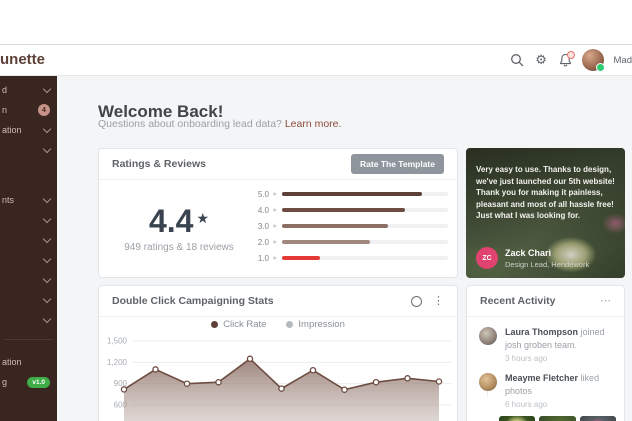 The width and height of the screenshot is (632, 421). What do you see at coordinates (179, 247) in the screenshot?
I see `rating-summary: 949 ratings & 18 reviews` at bounding box center [179, 247].